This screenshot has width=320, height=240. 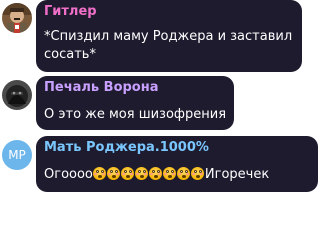 I want to click on message-text-line: Огоооо Игоречек, so click(x=177, y=175).